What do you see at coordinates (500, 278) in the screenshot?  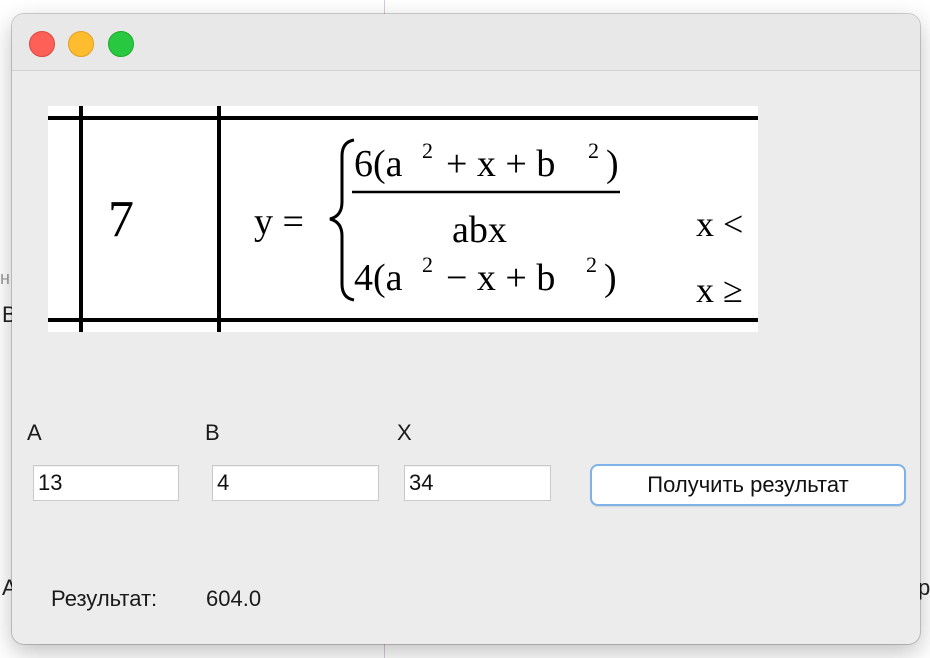 I see `bottom-expression-mid: − x + b` at bounding box center [500, 278].